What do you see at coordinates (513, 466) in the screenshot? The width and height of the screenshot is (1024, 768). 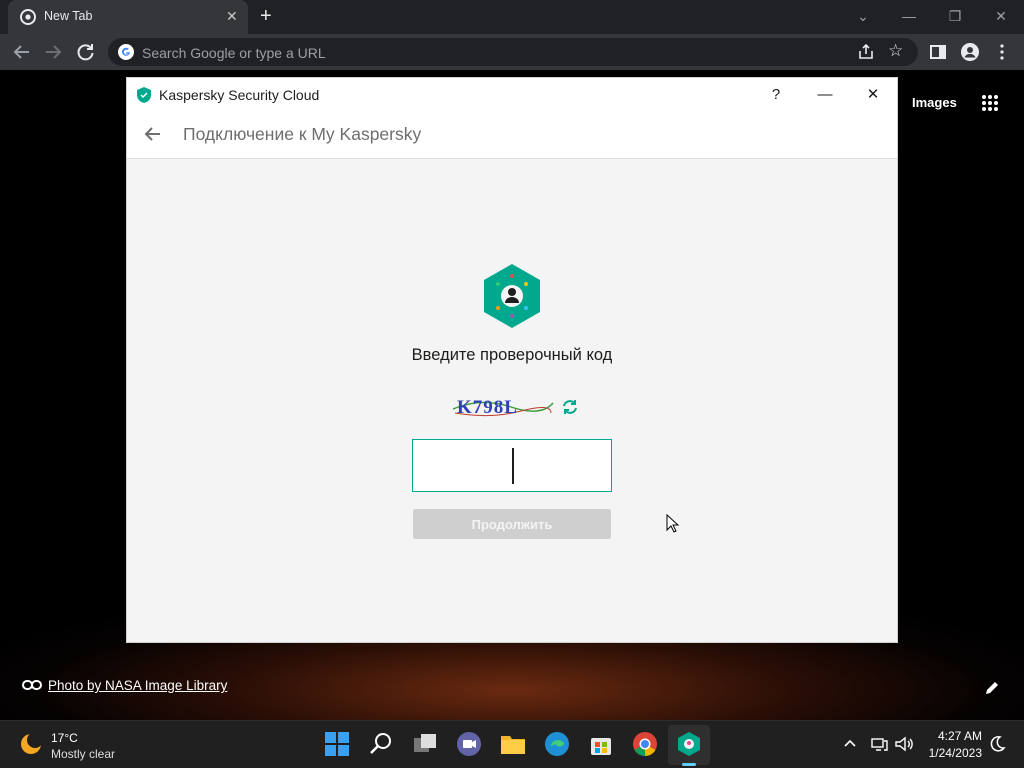 I see `text-caret` at bounding box center [513, 466].